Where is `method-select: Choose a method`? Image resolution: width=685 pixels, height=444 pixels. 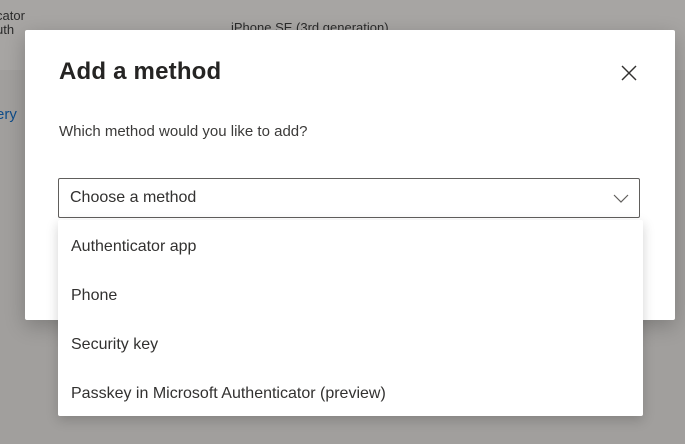
method-select: Choose a method is located at coordinates (349, 198).